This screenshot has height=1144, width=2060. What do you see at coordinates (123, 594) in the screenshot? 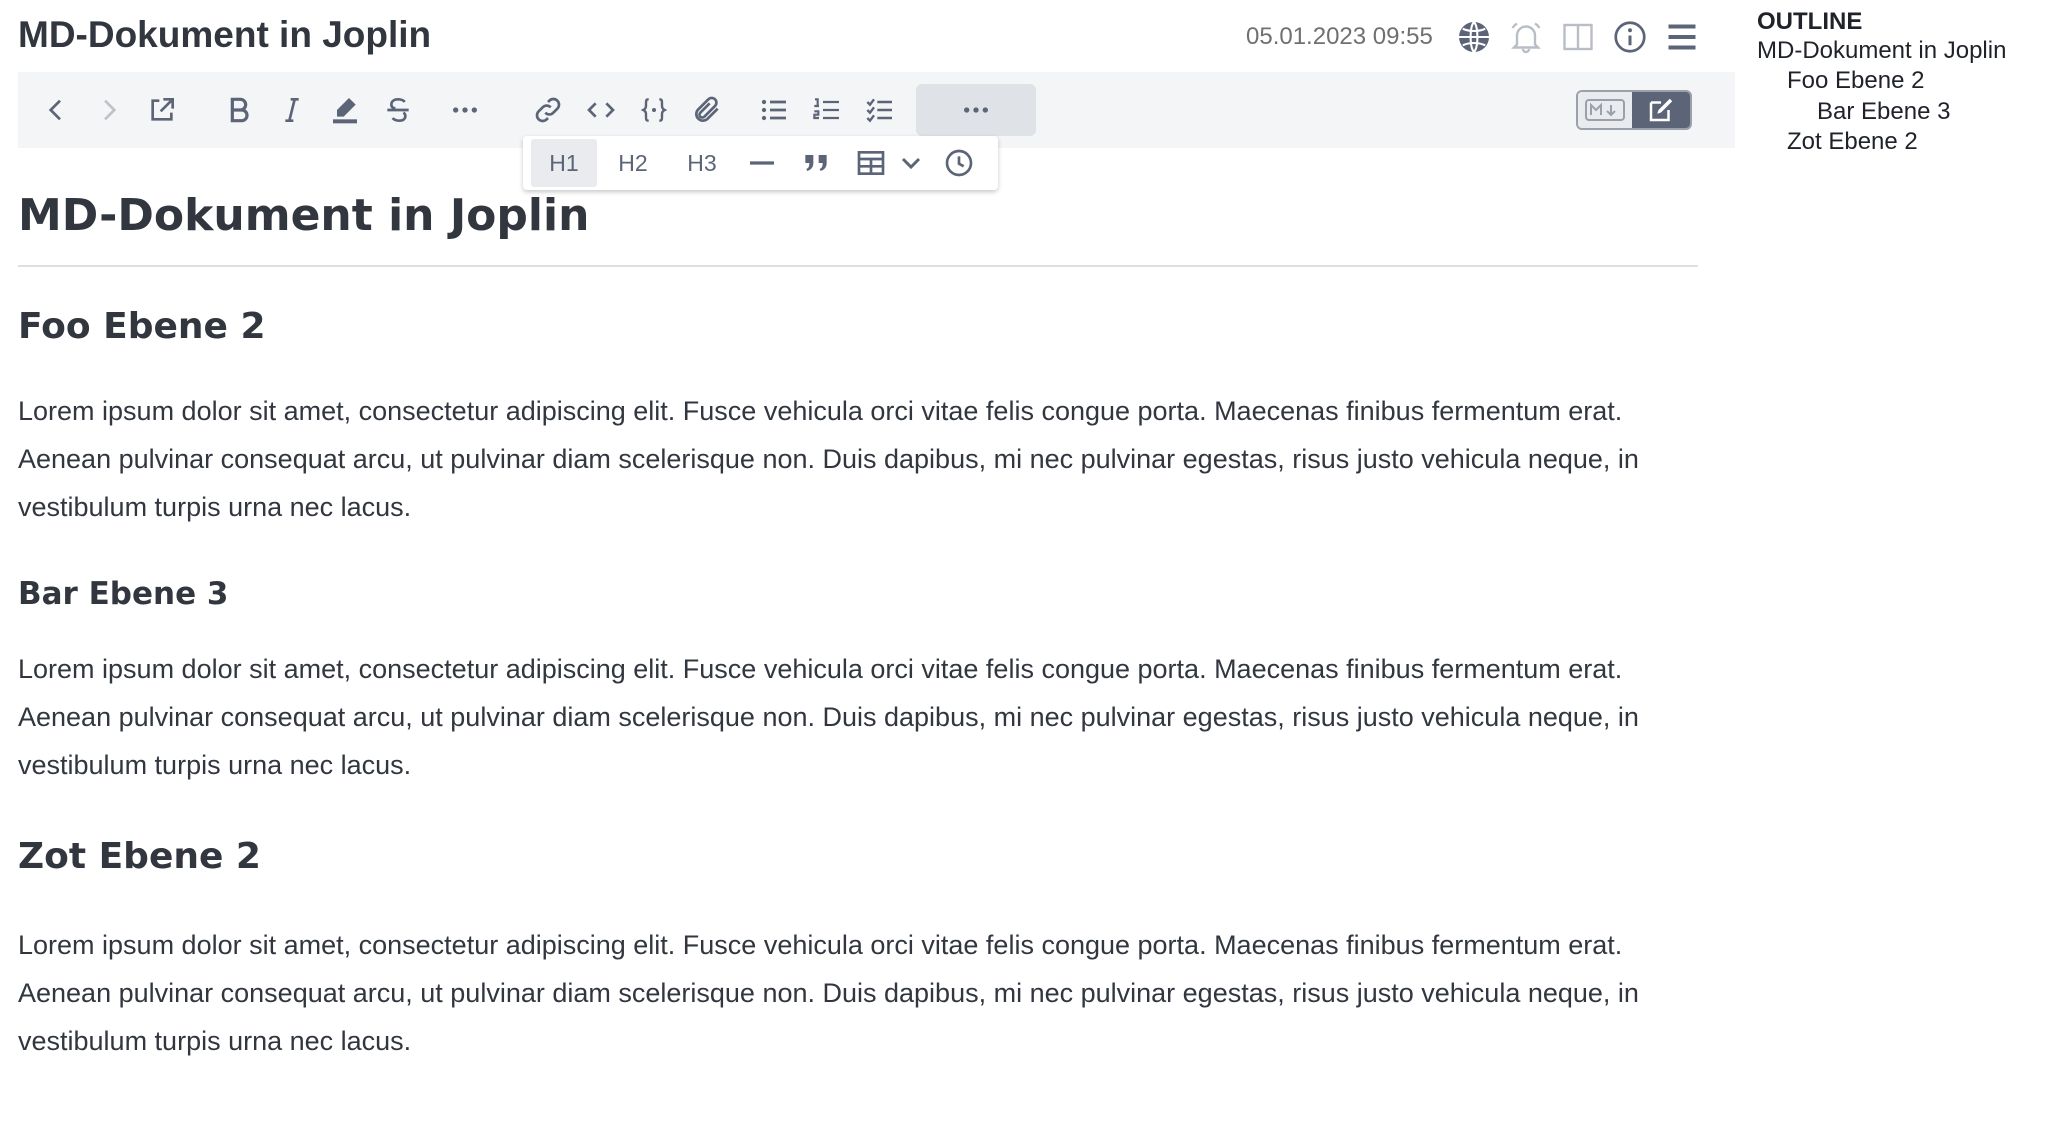
I see `section-heading: Bar Ebene 3` at bounding box center [123, 594].